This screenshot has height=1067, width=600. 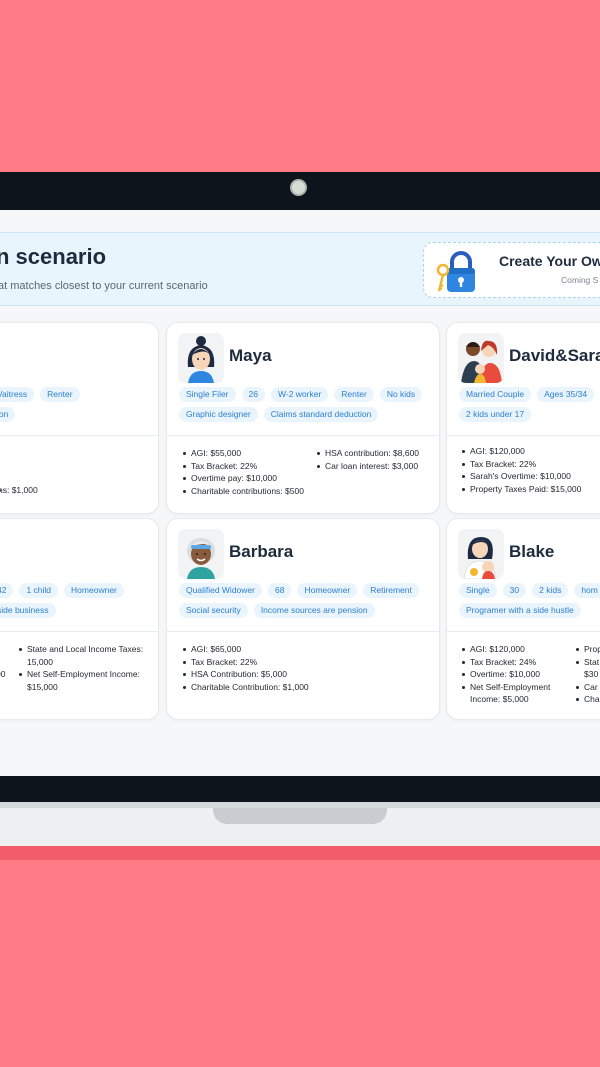 I want to click on fact-item: HSA contribution: $8,600, so click(x=368, y=453).